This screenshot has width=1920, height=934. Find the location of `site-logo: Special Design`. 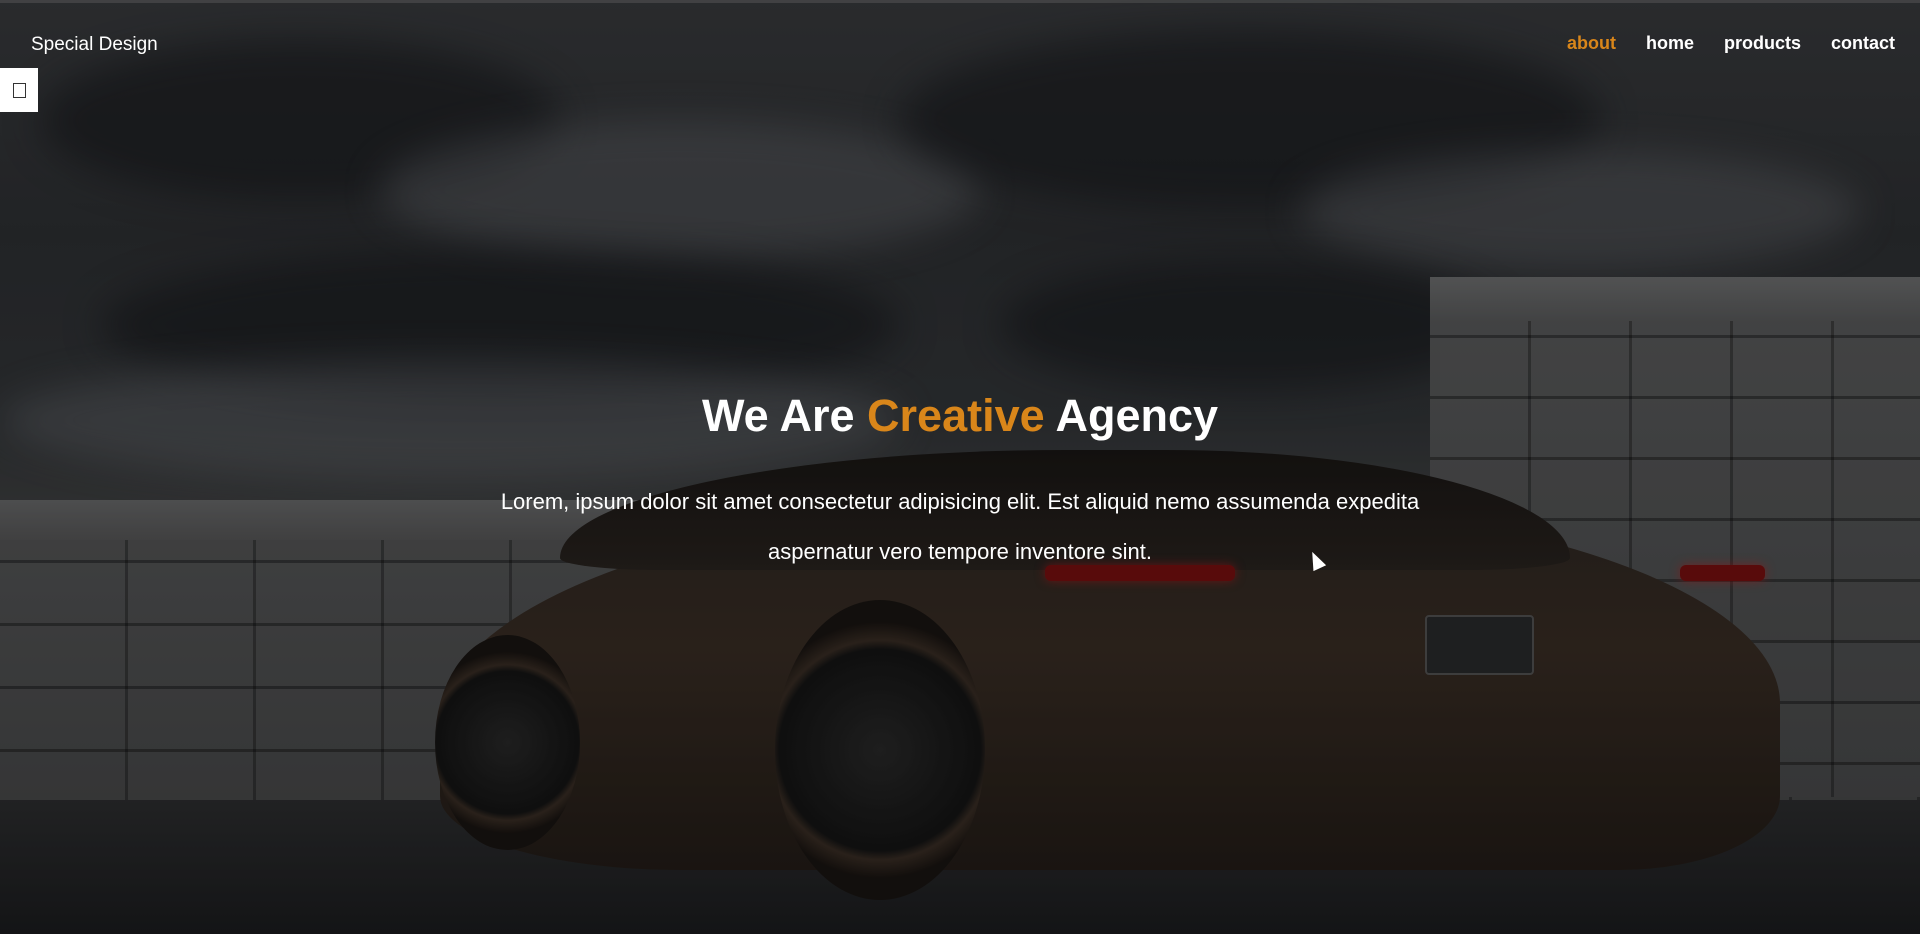

site-logo: Special Design is located at coordinates (94, 45).